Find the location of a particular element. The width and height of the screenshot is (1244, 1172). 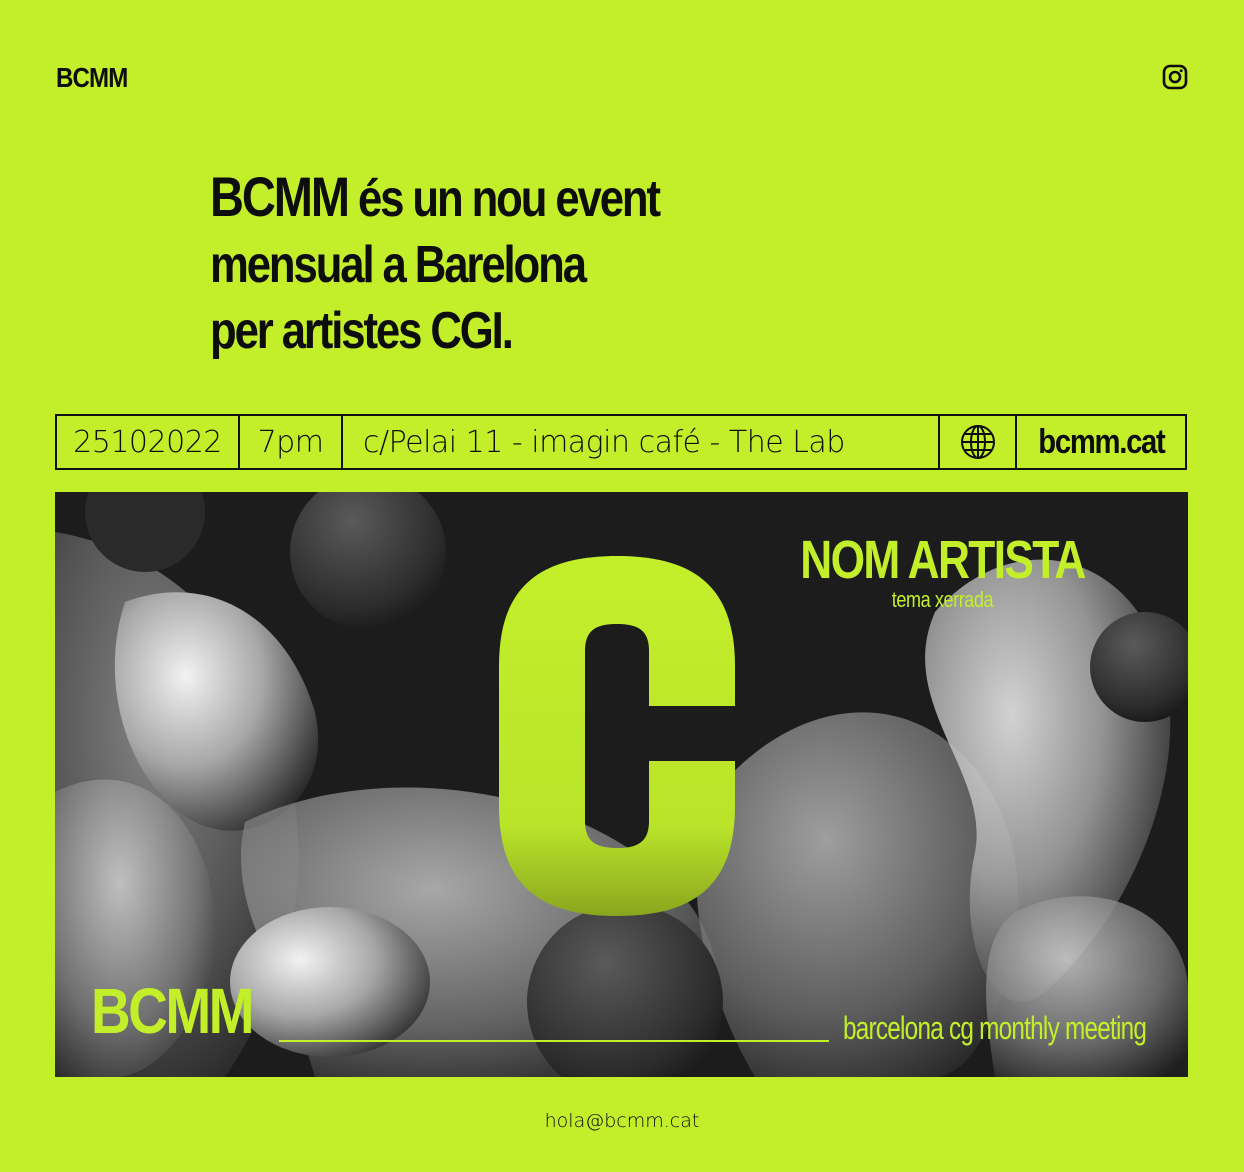

poster-brand: BCMM is located at coordinates (172, 1011).